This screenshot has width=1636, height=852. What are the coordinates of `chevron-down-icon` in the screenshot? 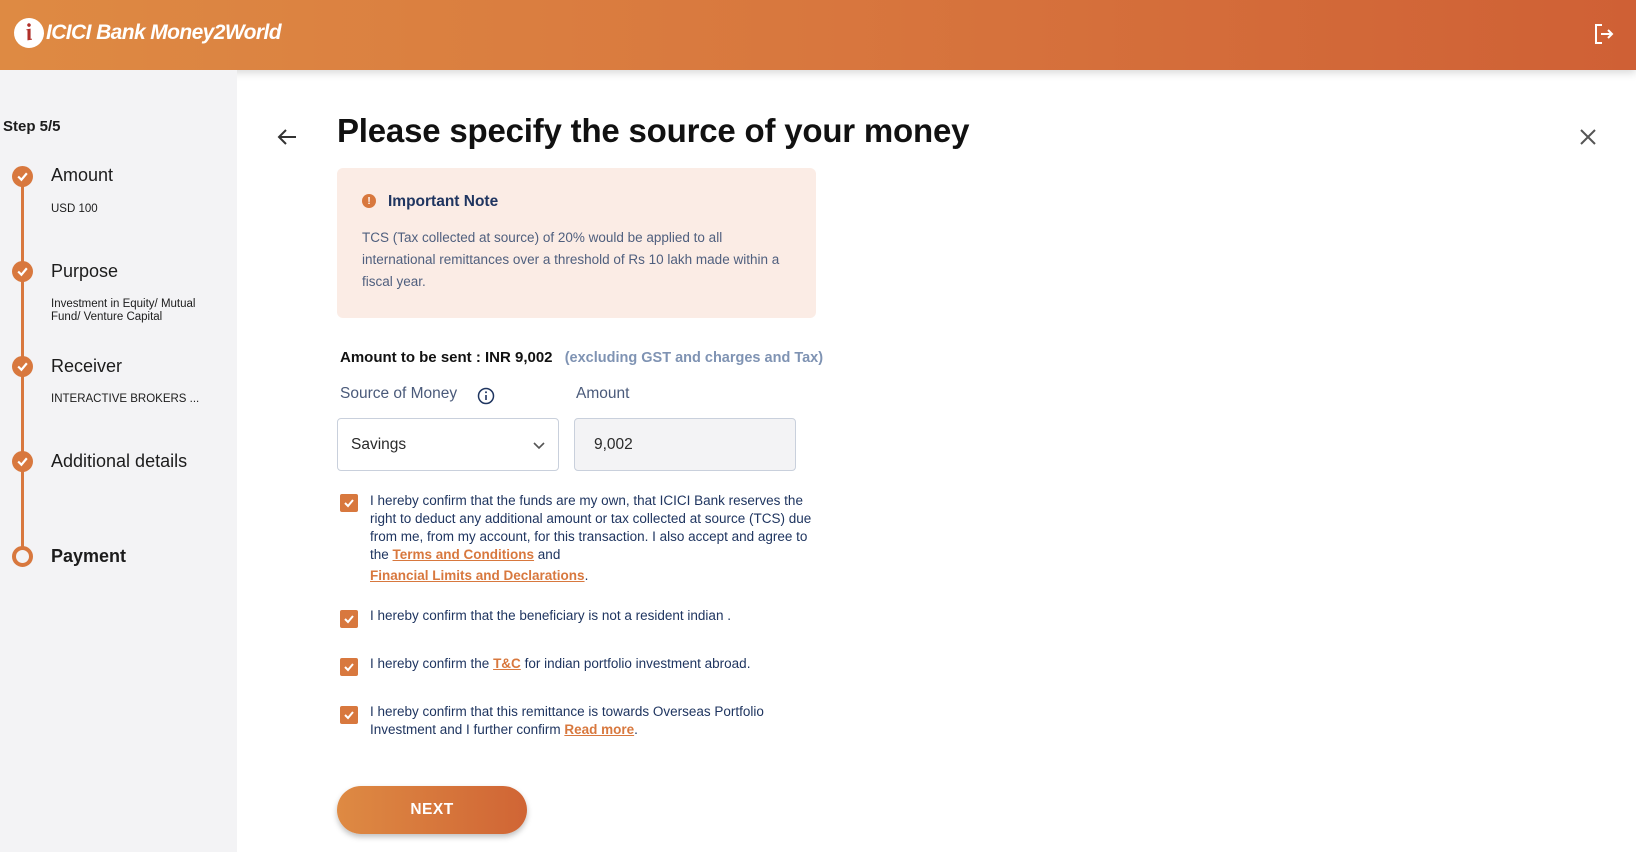 It's located at (539, 446).